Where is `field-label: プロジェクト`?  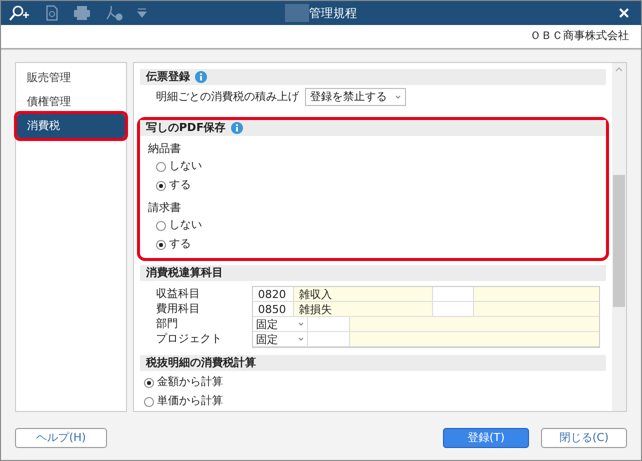
field-label: プロジェクト is located at coordinates (189, 338).